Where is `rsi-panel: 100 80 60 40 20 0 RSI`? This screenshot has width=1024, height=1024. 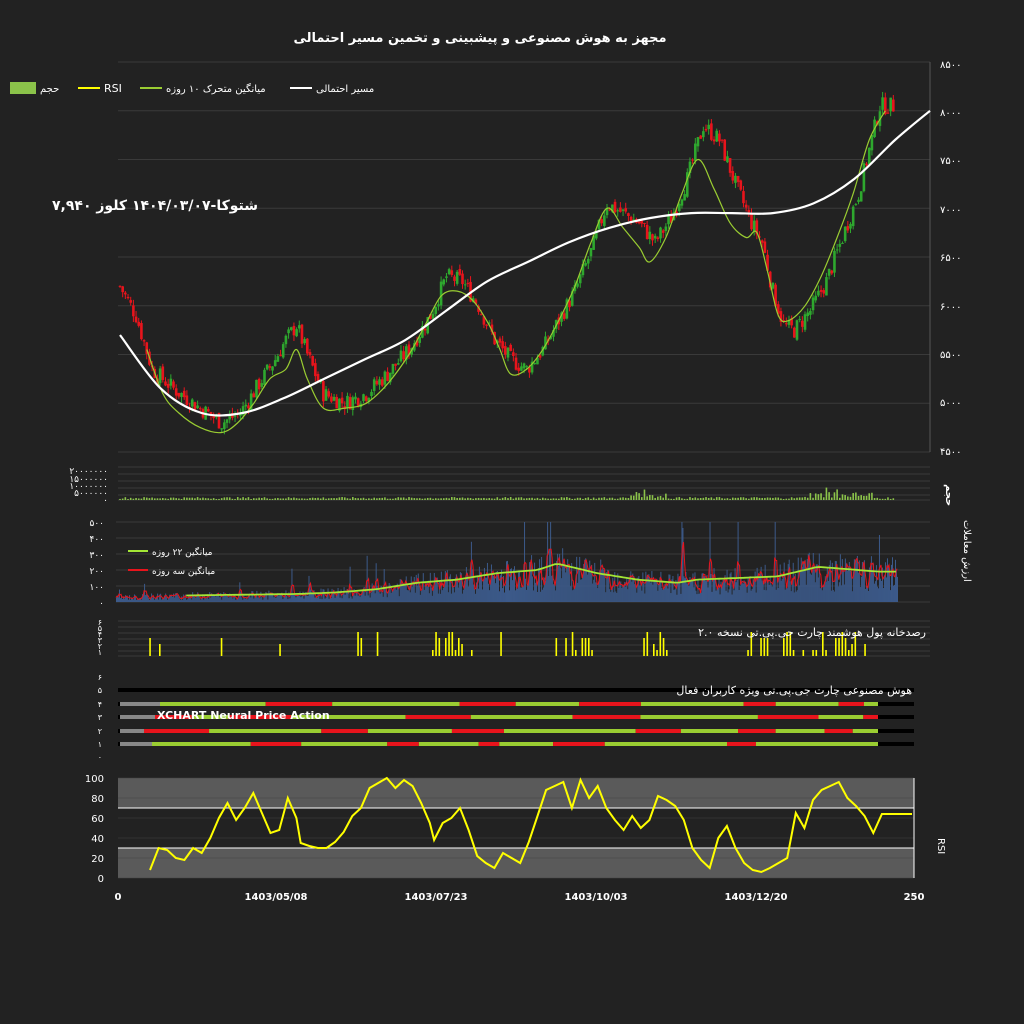 rsi-panel: 100 80 60 40 20 0 RSI is located at coordinates (515, 829).